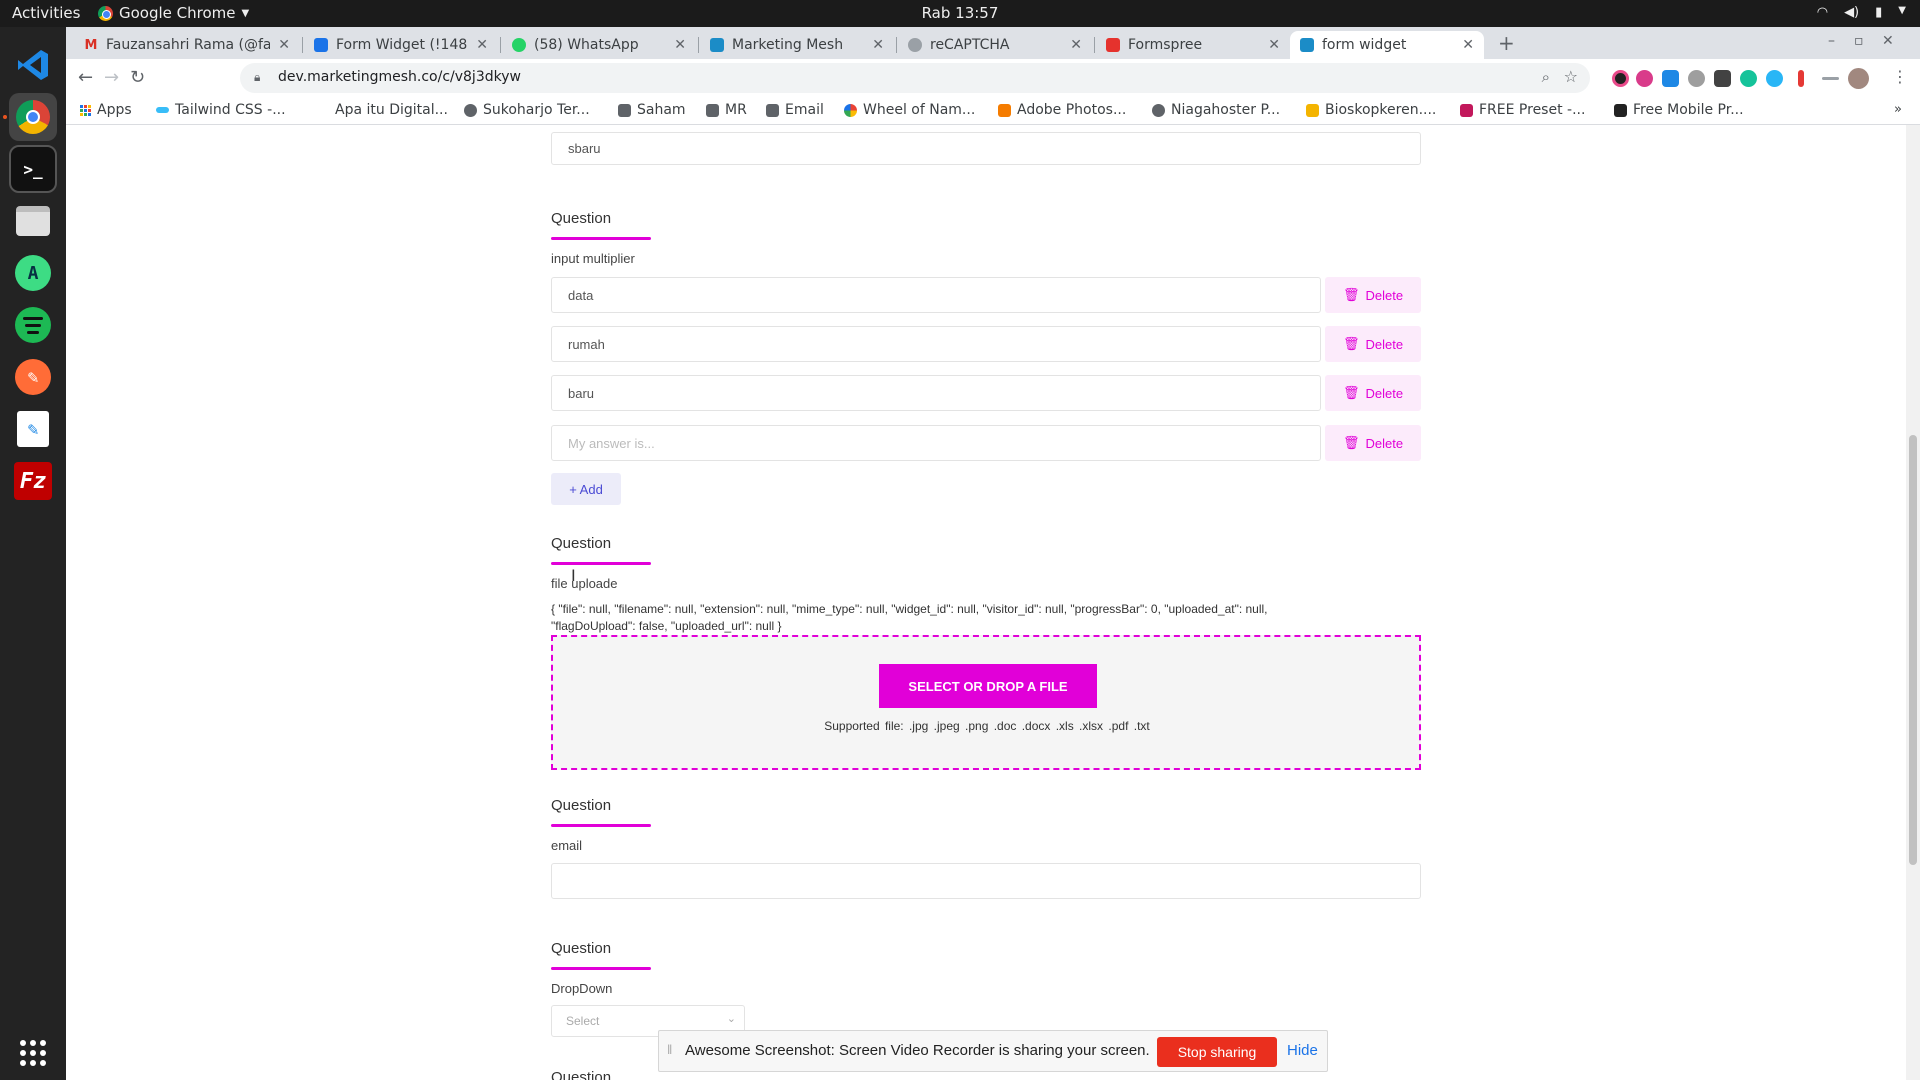  I want to click on tab-gmail: M Fauzansahri Rama (@faw ✕, so click(187, 45).